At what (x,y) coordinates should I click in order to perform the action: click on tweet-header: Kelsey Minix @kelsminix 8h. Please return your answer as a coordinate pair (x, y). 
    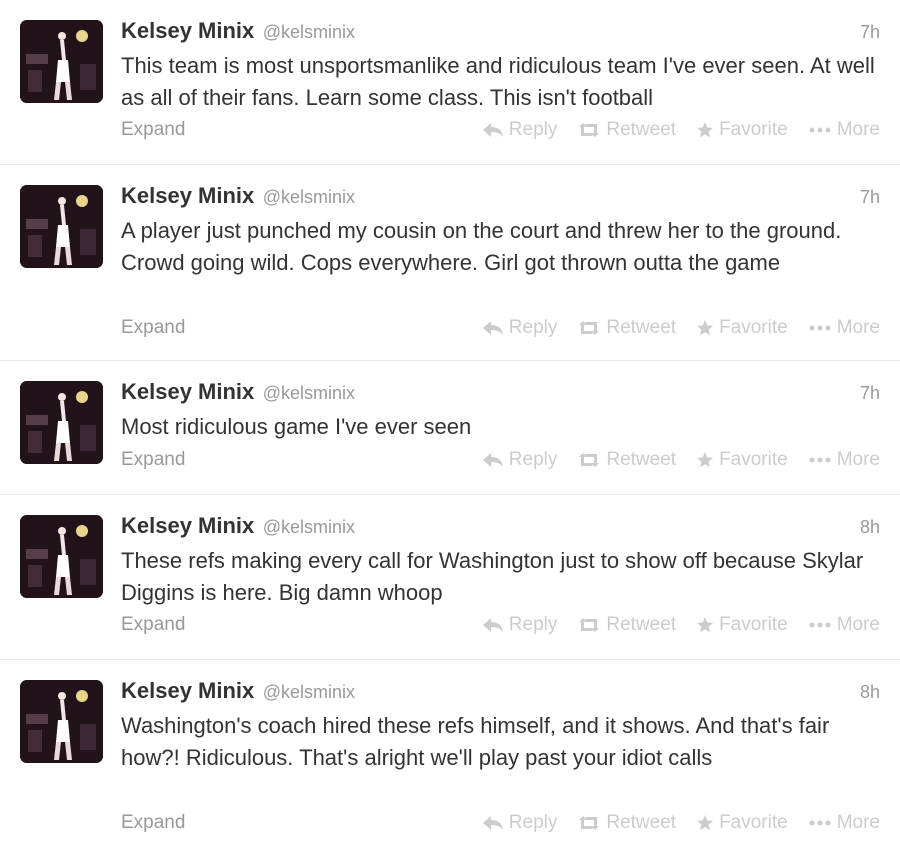
    Looking at the image, I should click on (500, 693).